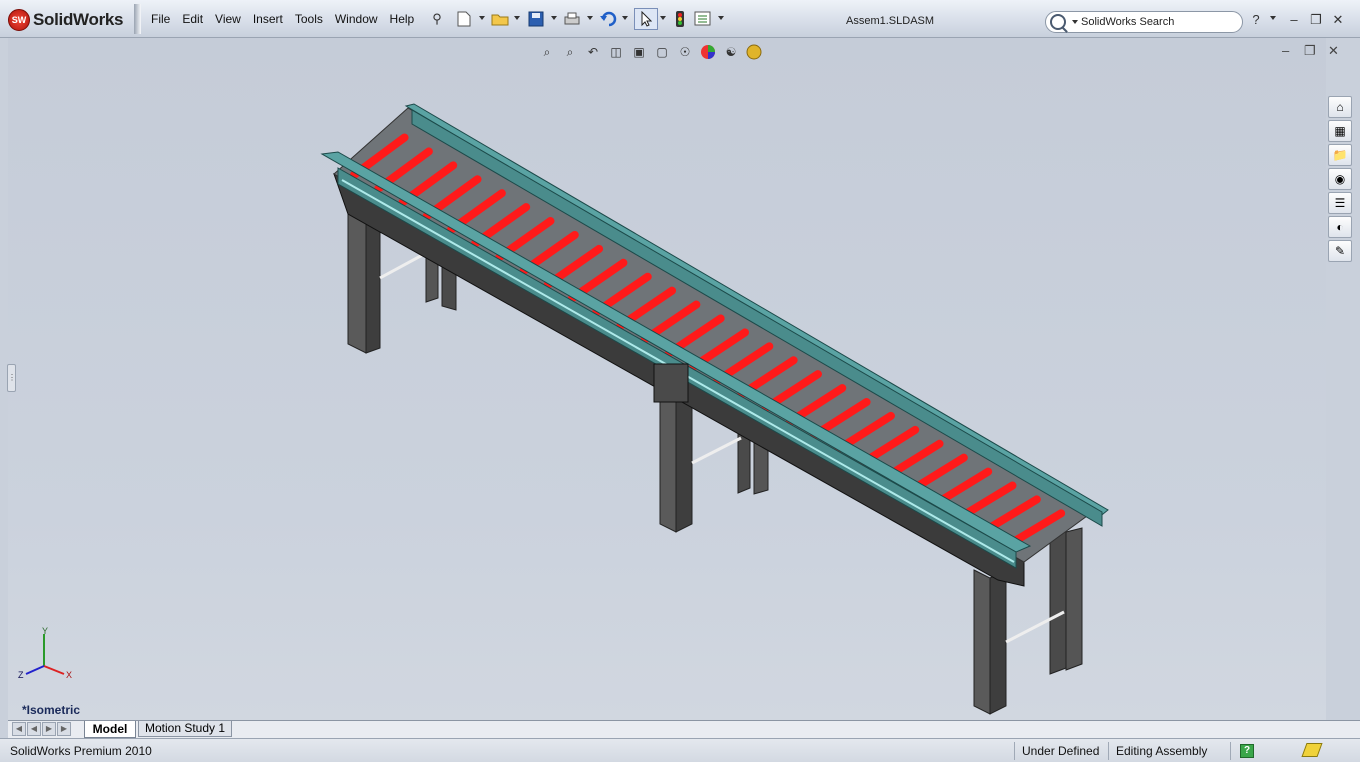 The height and width of the screenshot is (762, 1360). I want to click on help-dropdown-icon, so click(1273, 18).